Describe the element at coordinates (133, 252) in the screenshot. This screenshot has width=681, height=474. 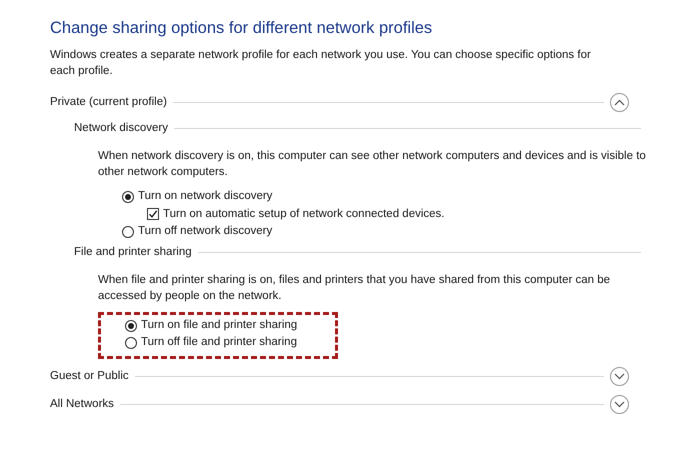
I see `section-heading: File and printer sharing` at that location.